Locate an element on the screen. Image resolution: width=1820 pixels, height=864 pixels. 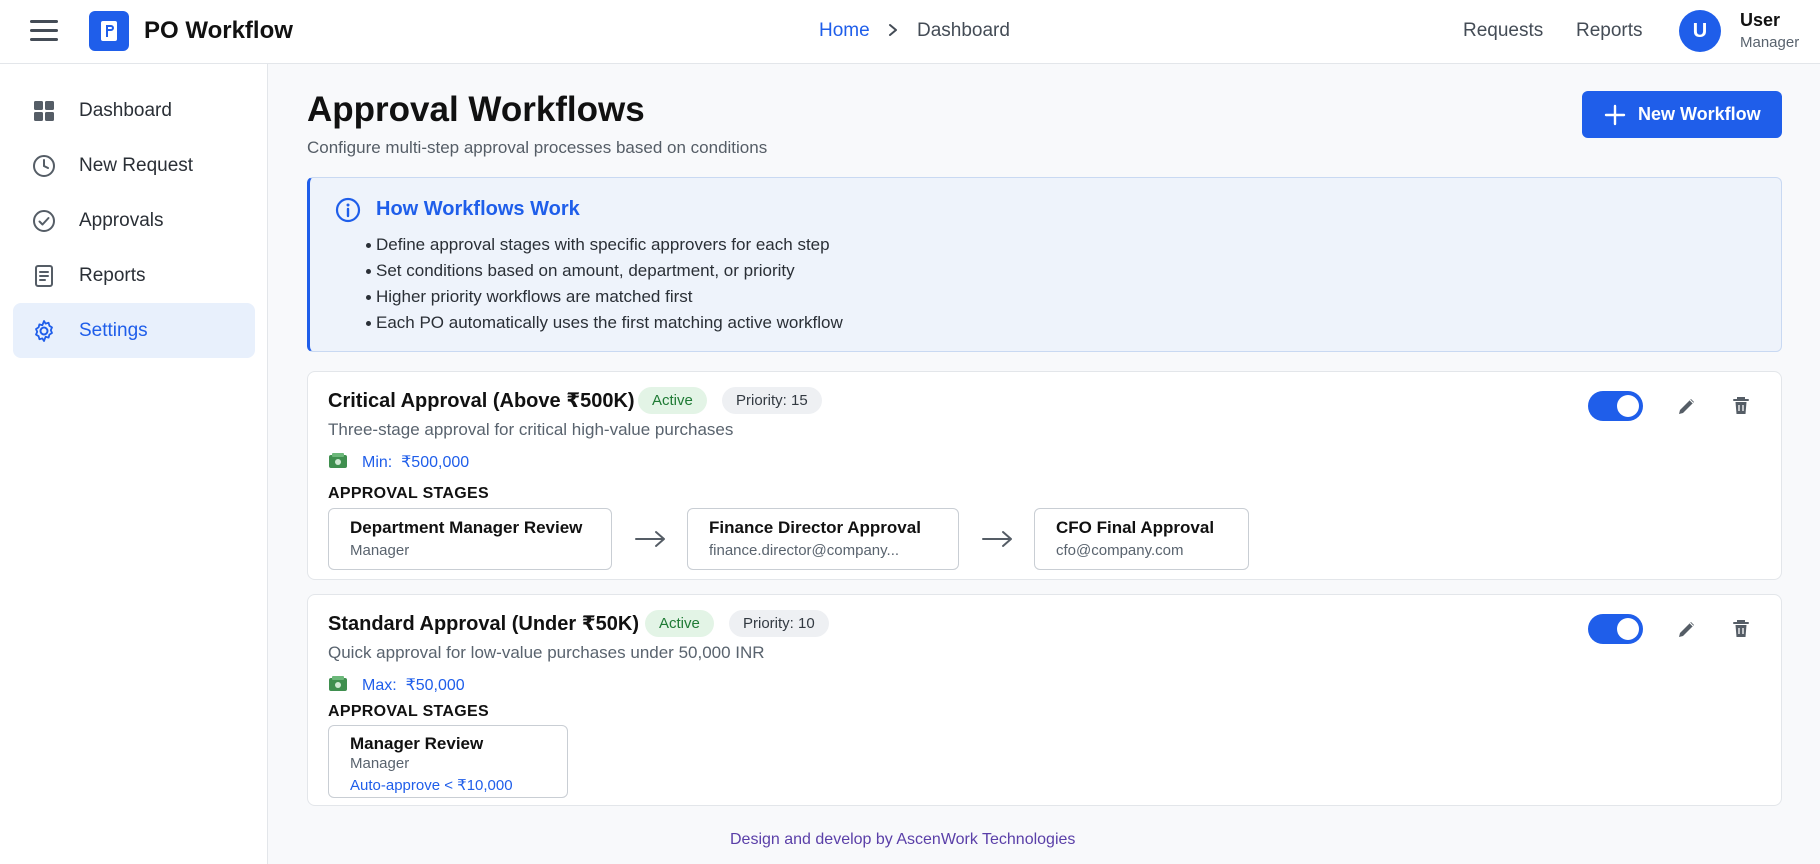
breadcrumb-current: Dashboard is located at coordinates (963, 30).